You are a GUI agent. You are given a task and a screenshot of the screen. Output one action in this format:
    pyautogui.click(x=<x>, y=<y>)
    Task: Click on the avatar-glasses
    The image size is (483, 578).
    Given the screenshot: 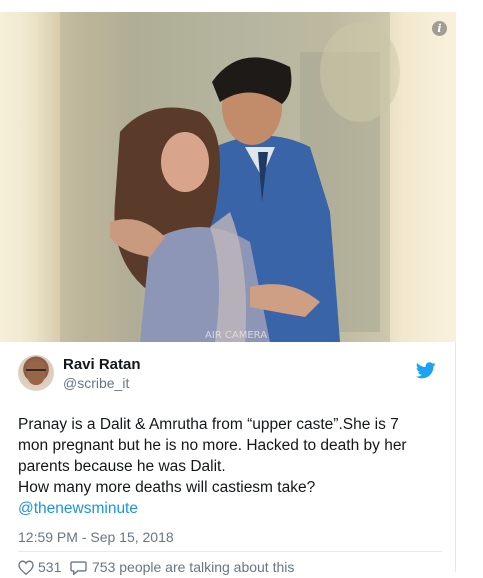 What is the action you would take?
    pyautogui.click(x=36, y=372)
    